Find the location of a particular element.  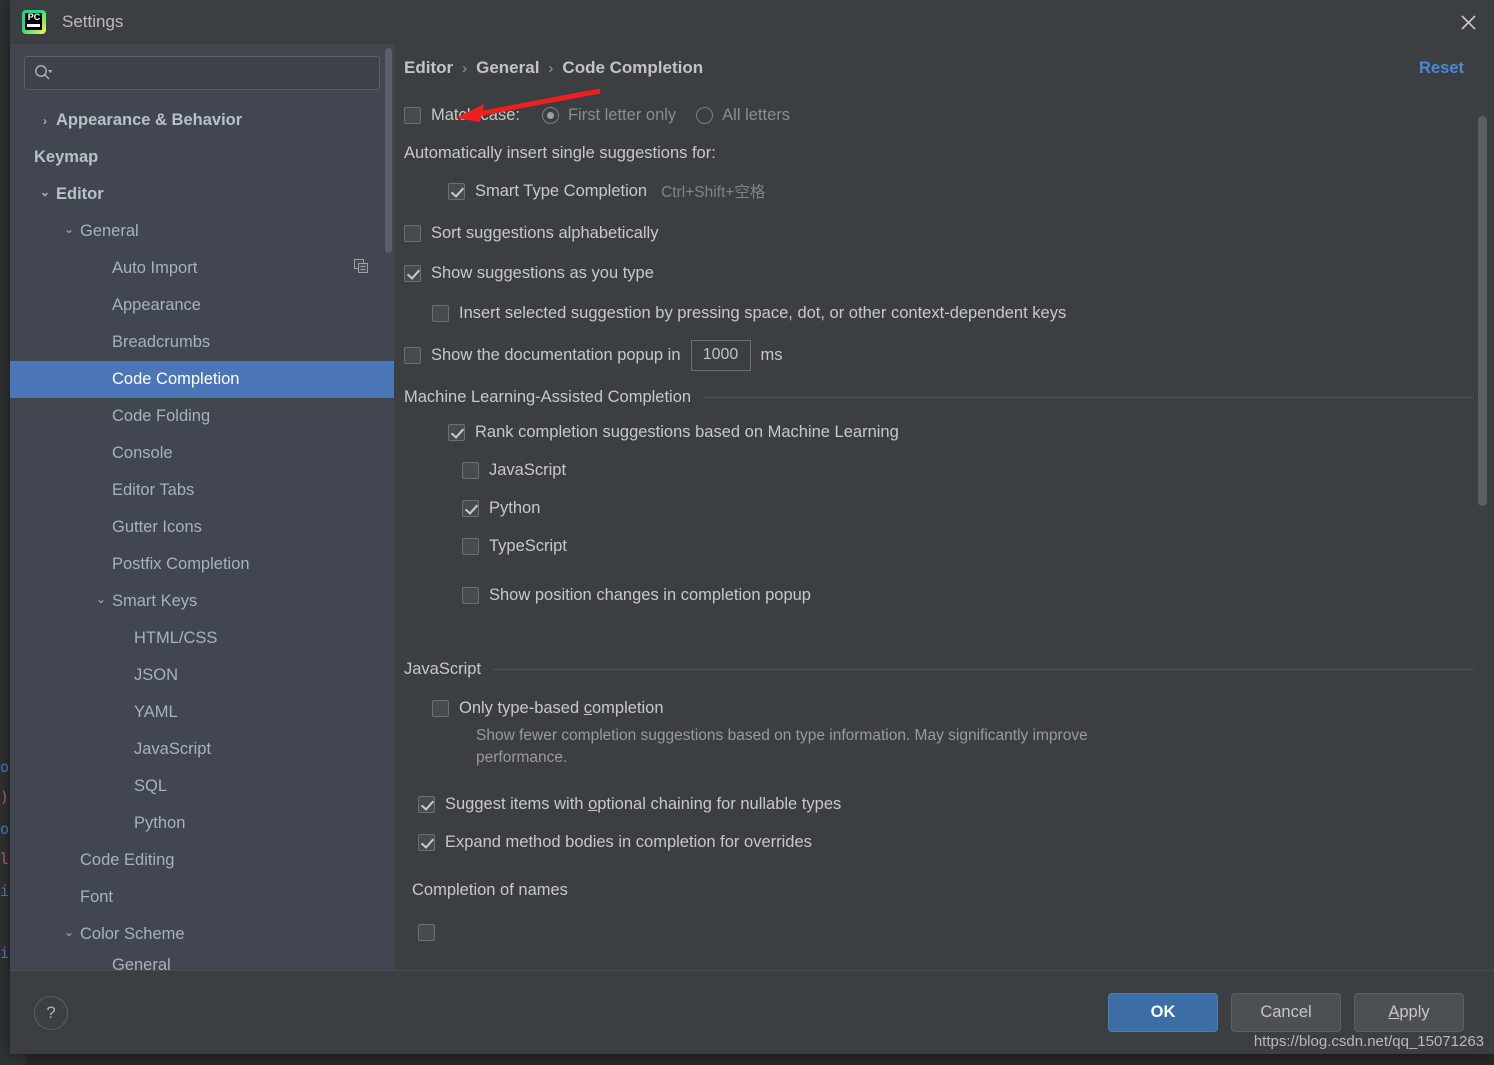

sidebar-item-font: Font is located at coordinates (202, 897).